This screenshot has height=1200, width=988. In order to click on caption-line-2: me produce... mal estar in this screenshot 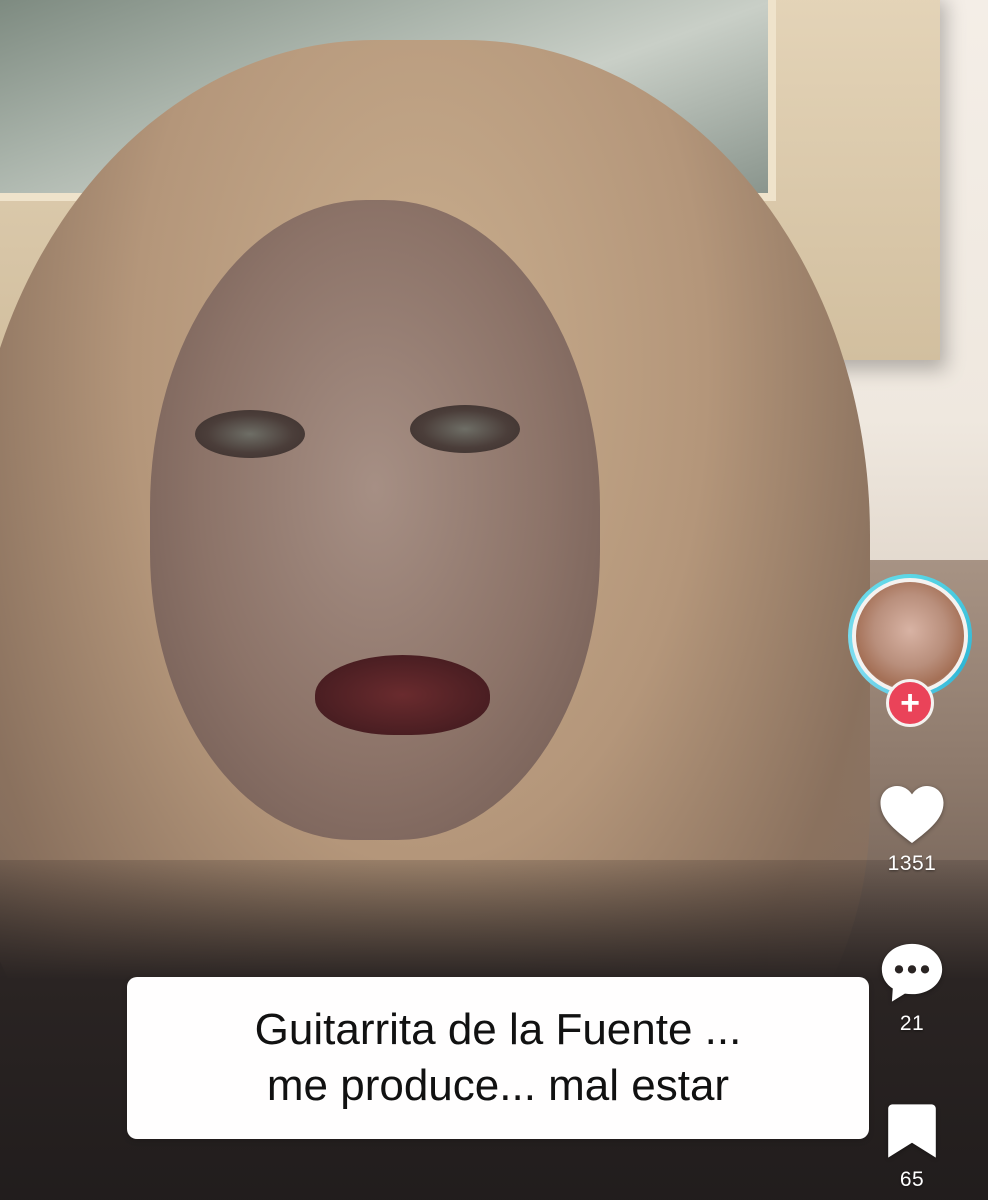, I will do `click(498, 1085)`.